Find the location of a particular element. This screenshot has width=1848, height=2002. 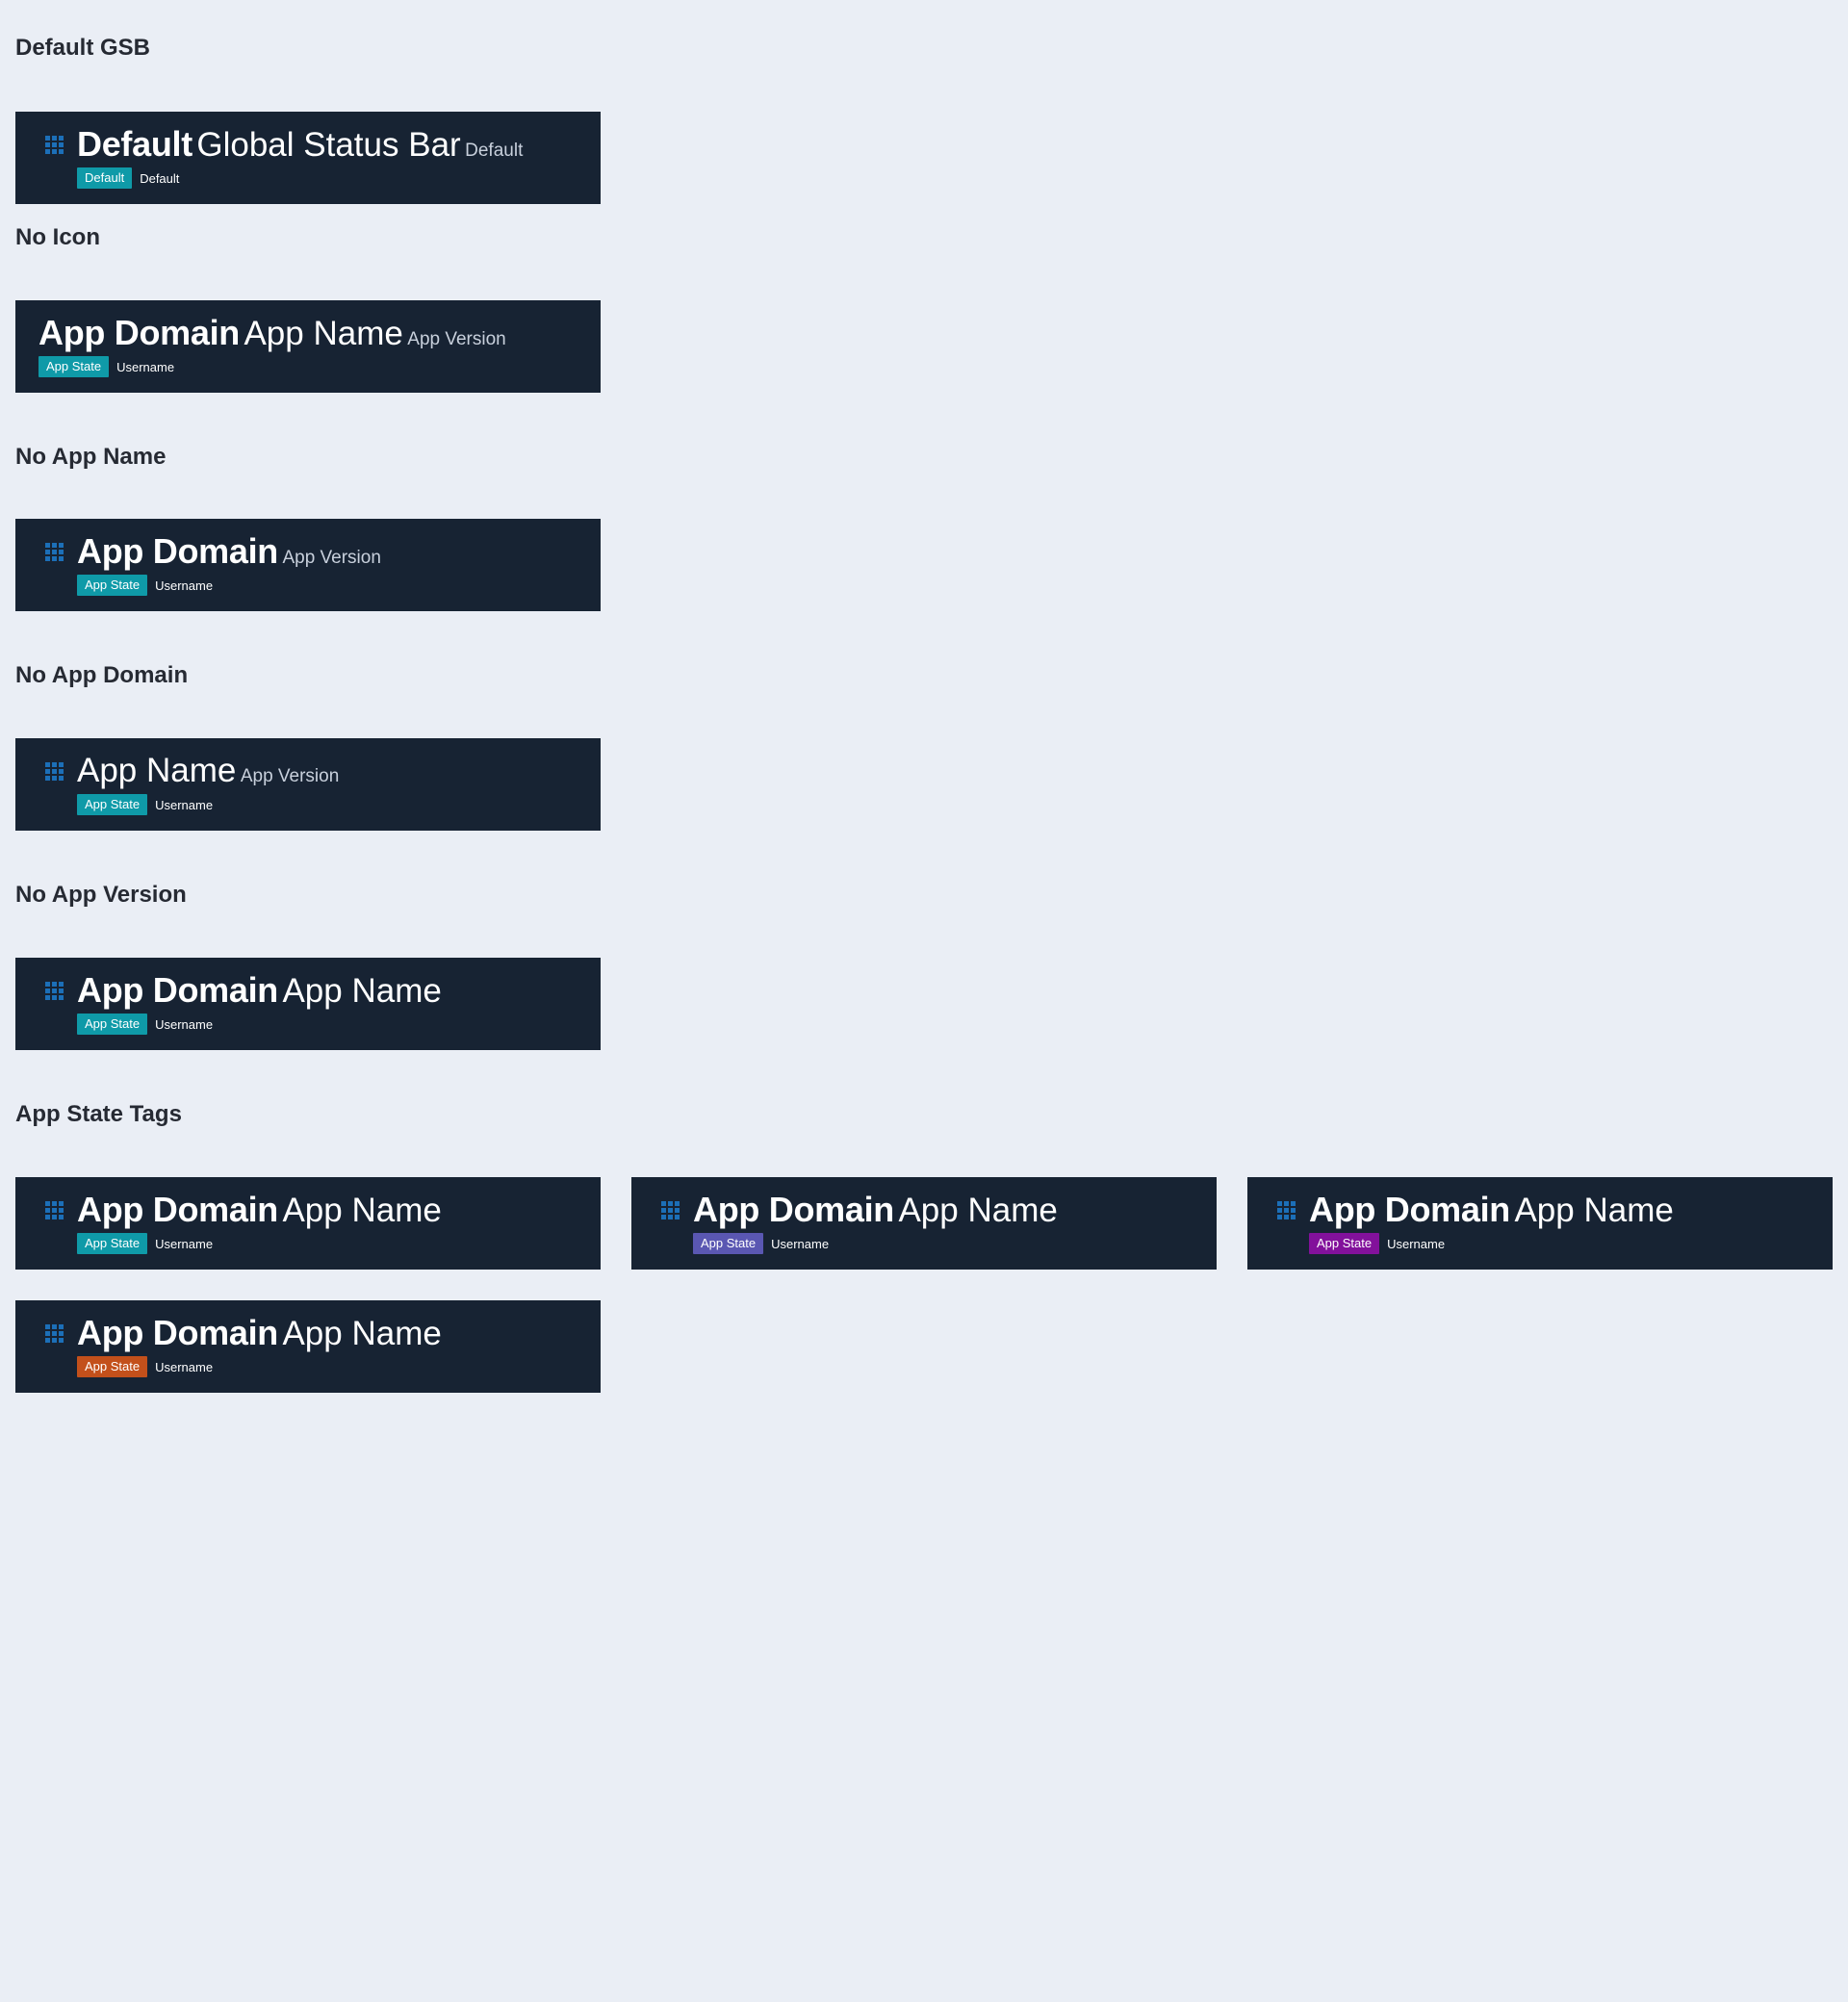

gsb-title-line: App Domain App Name App Version is located at coordinates (272, 332).